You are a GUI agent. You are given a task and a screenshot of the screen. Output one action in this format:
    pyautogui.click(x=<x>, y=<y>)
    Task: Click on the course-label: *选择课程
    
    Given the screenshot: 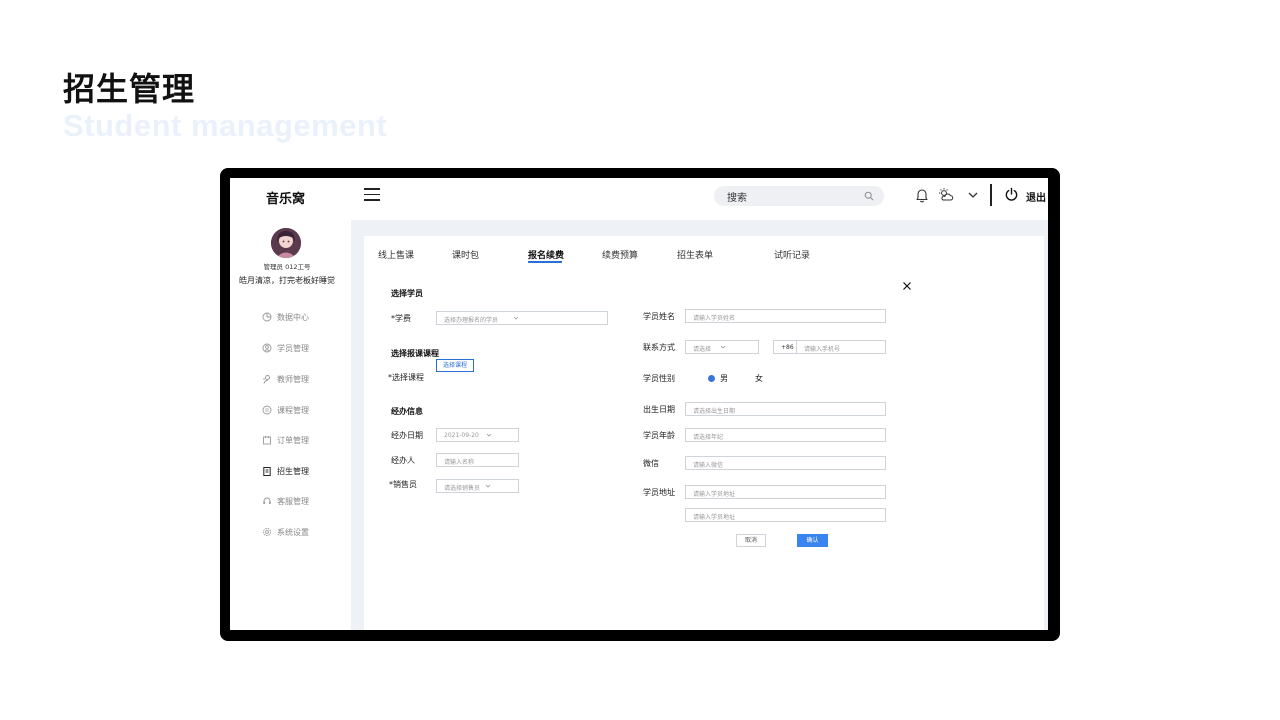 What is the action you would take?
    pyautogui.click(x=406, y=377)
    